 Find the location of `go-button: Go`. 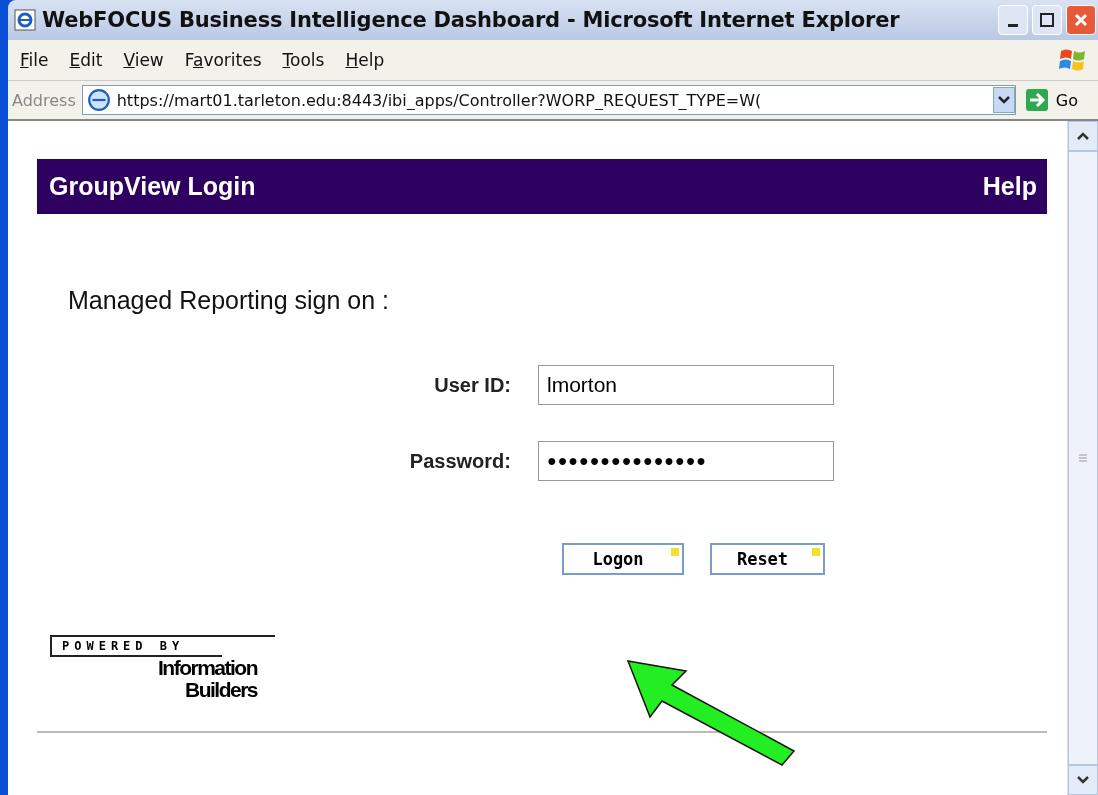

go-button: Go is located at coordinates (1057, 100).